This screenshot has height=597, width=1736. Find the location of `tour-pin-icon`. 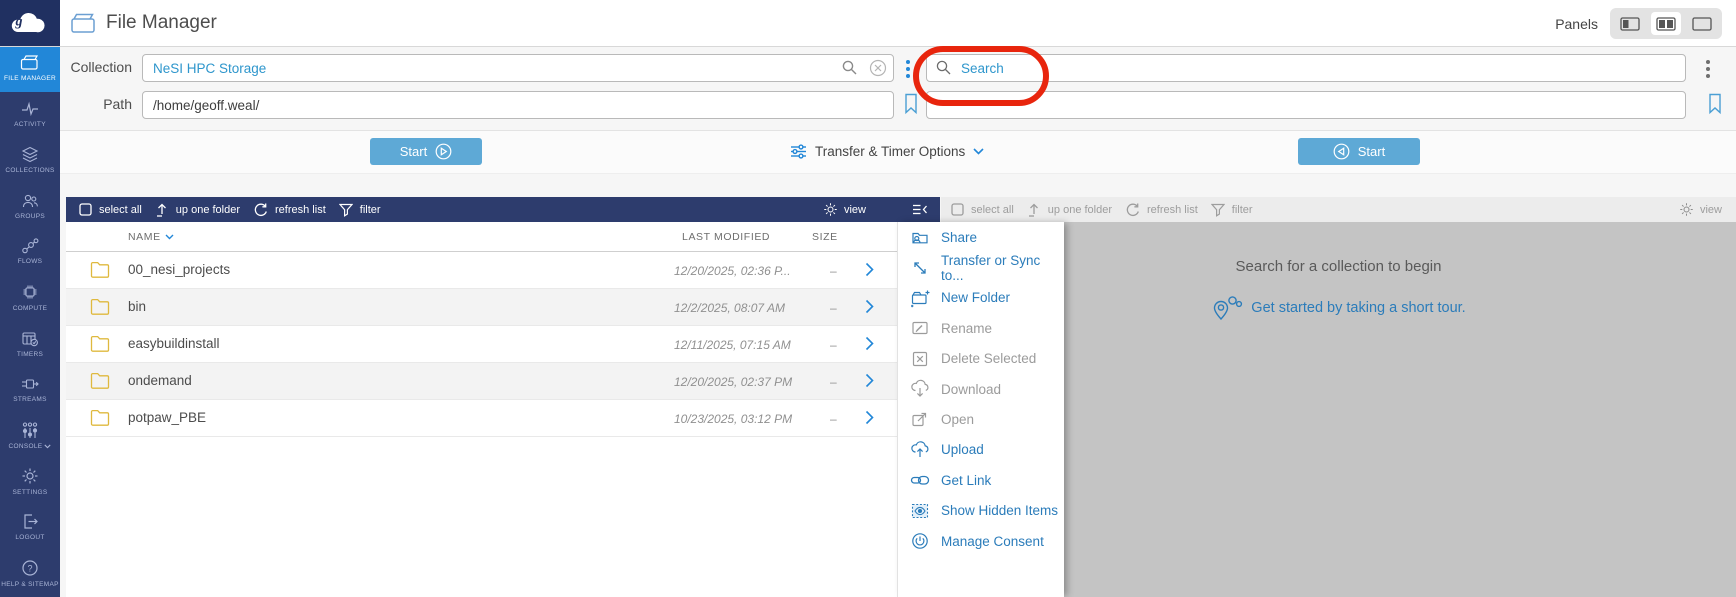

tour-pin-icon is located at coordinates (1228, 308).